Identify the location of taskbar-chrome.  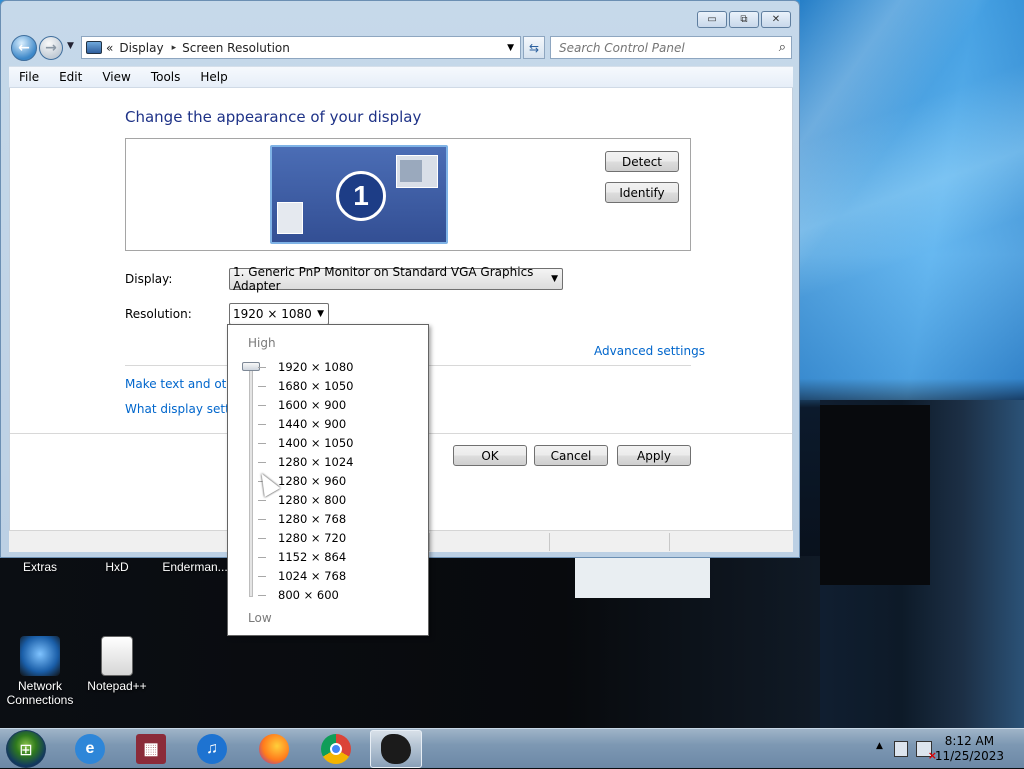
(336, 749).